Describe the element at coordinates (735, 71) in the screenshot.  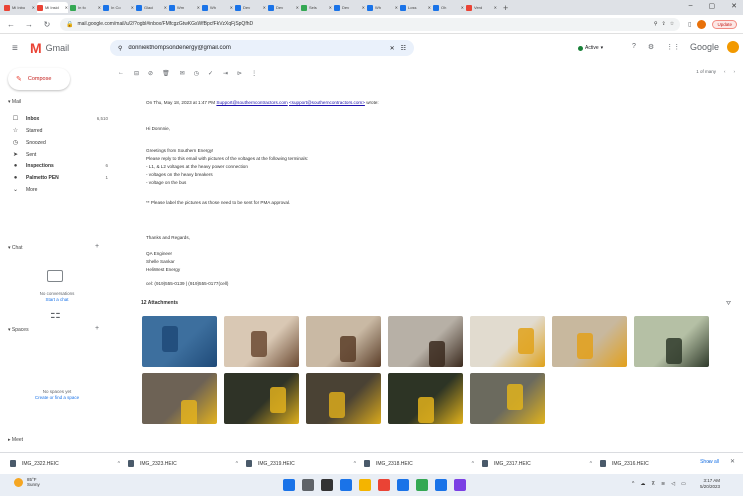
I see `older-chevron-icon: ›` at that location.